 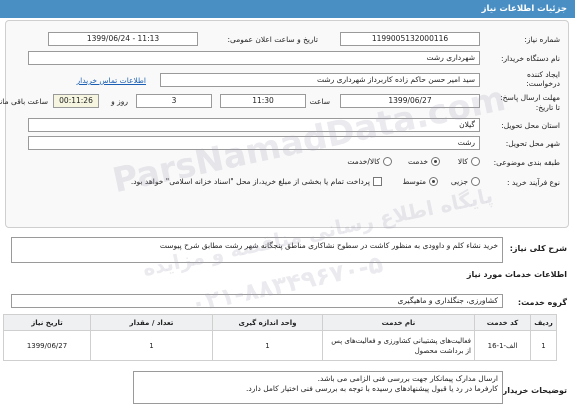 What do you see at coordinates (534, 390) in the screenshot?
I see `buyer-notes-label: توضیحات خریدار:` at bounding box center [534, 390].